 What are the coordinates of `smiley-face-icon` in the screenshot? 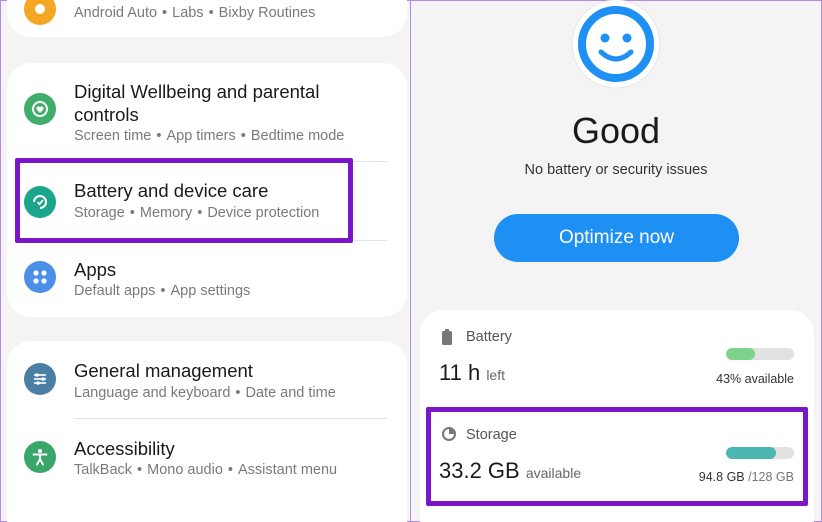 It's located at (616, 44).